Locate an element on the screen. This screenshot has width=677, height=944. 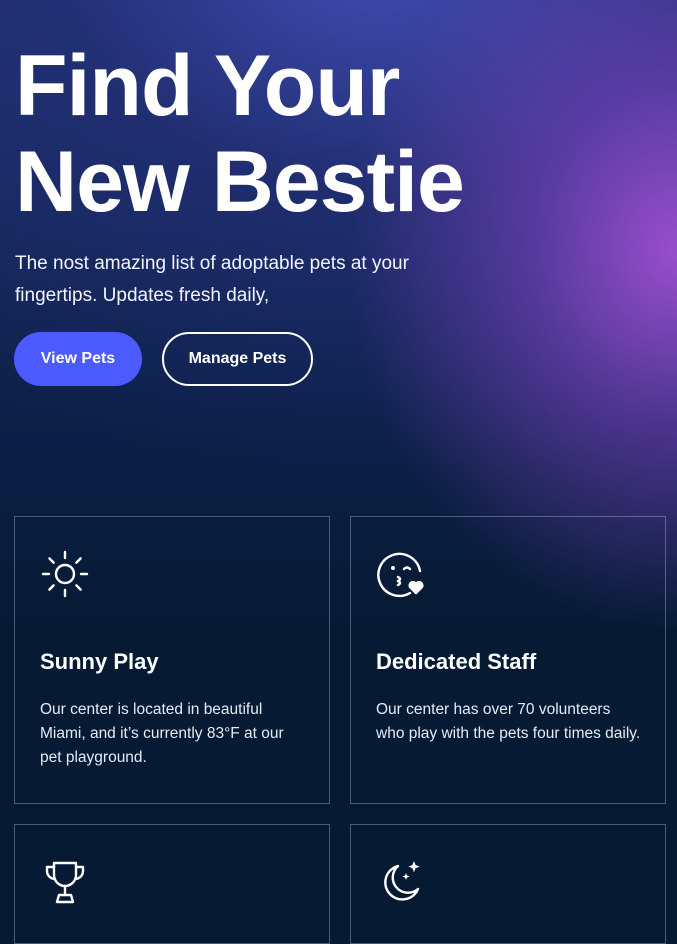
hero-headline: Find Your New Bestie is located at coordinates (240, 134).